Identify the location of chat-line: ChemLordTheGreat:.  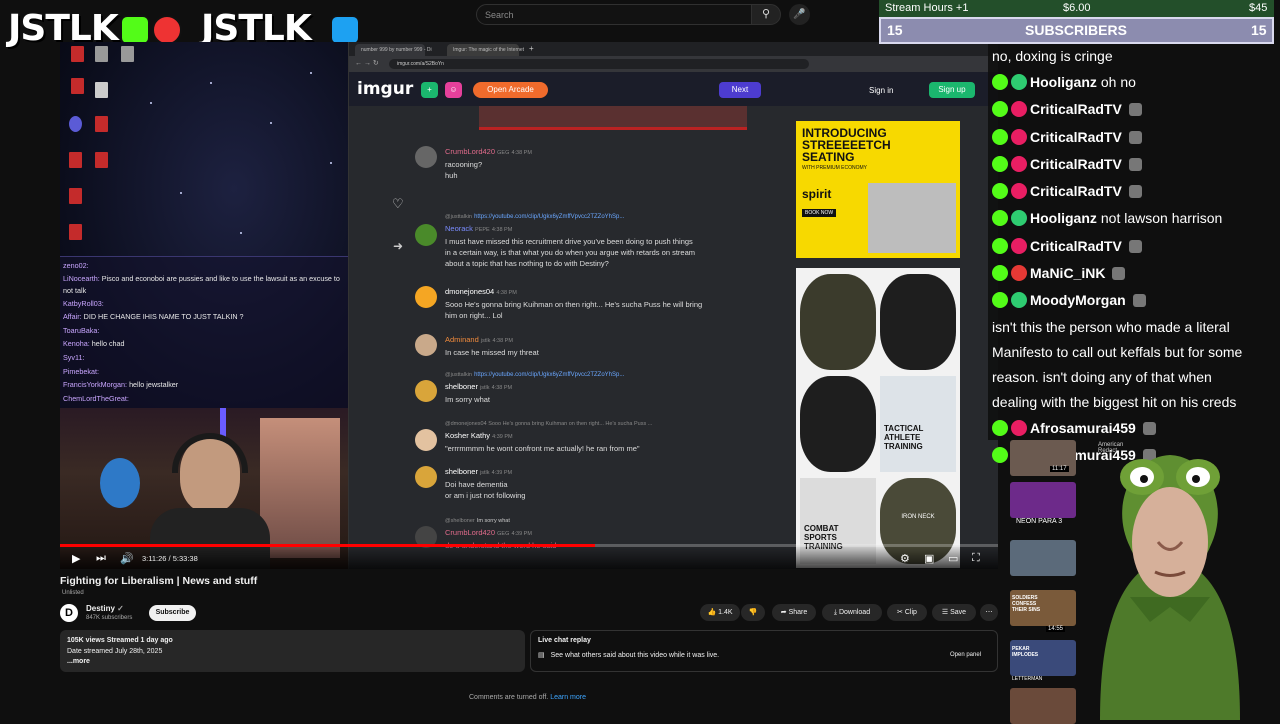
(205, 399).